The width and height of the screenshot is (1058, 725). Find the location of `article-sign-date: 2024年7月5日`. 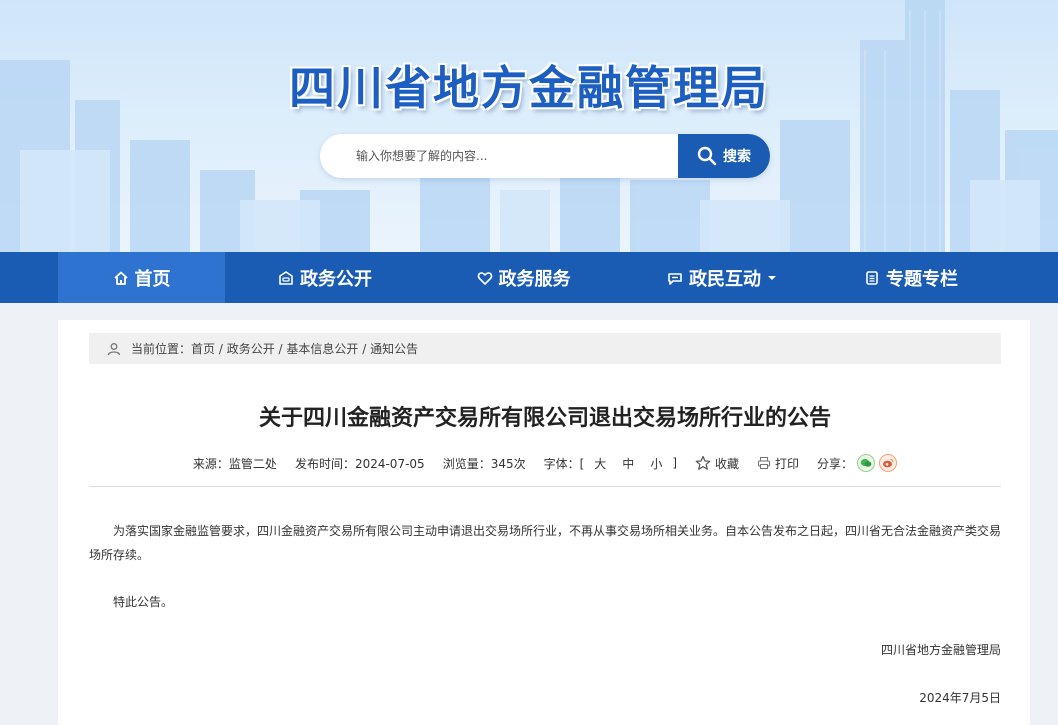

article-sign-date: 2024年7月5日 is located at coordinates (960, 698).